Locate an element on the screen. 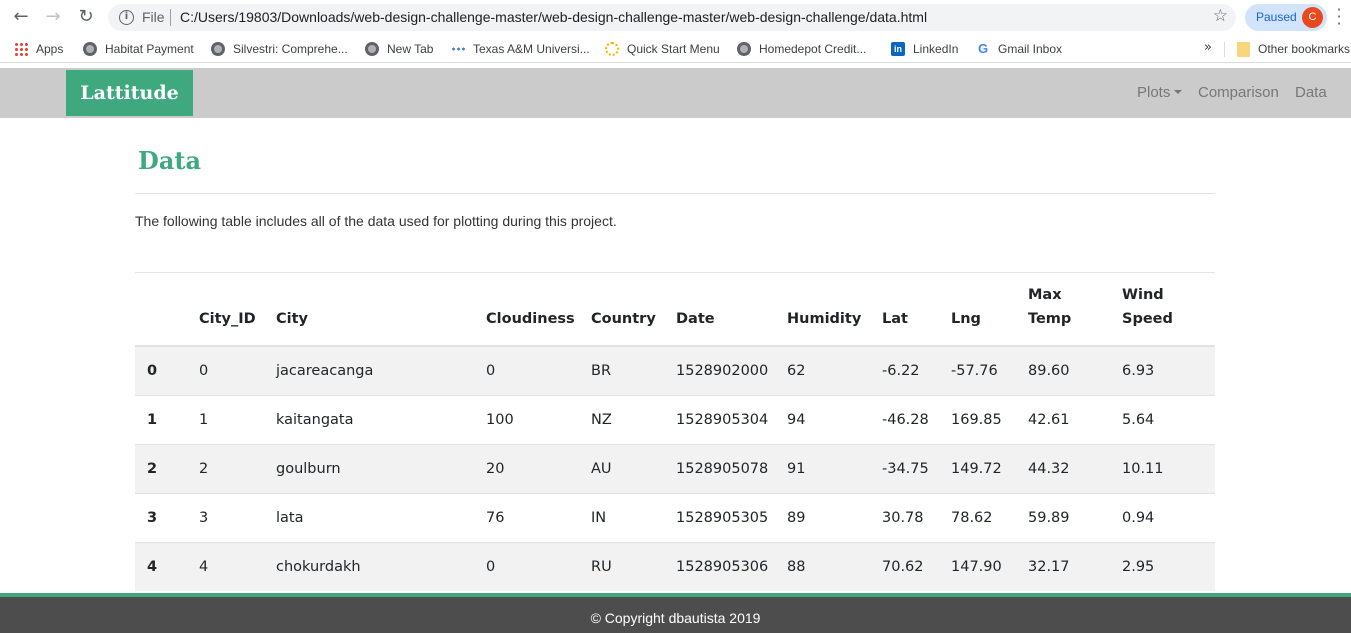 The height and width of the screenshot is (633, 1351). bookmark-label: Quick Start Menu is located at coordinates (673, 49).